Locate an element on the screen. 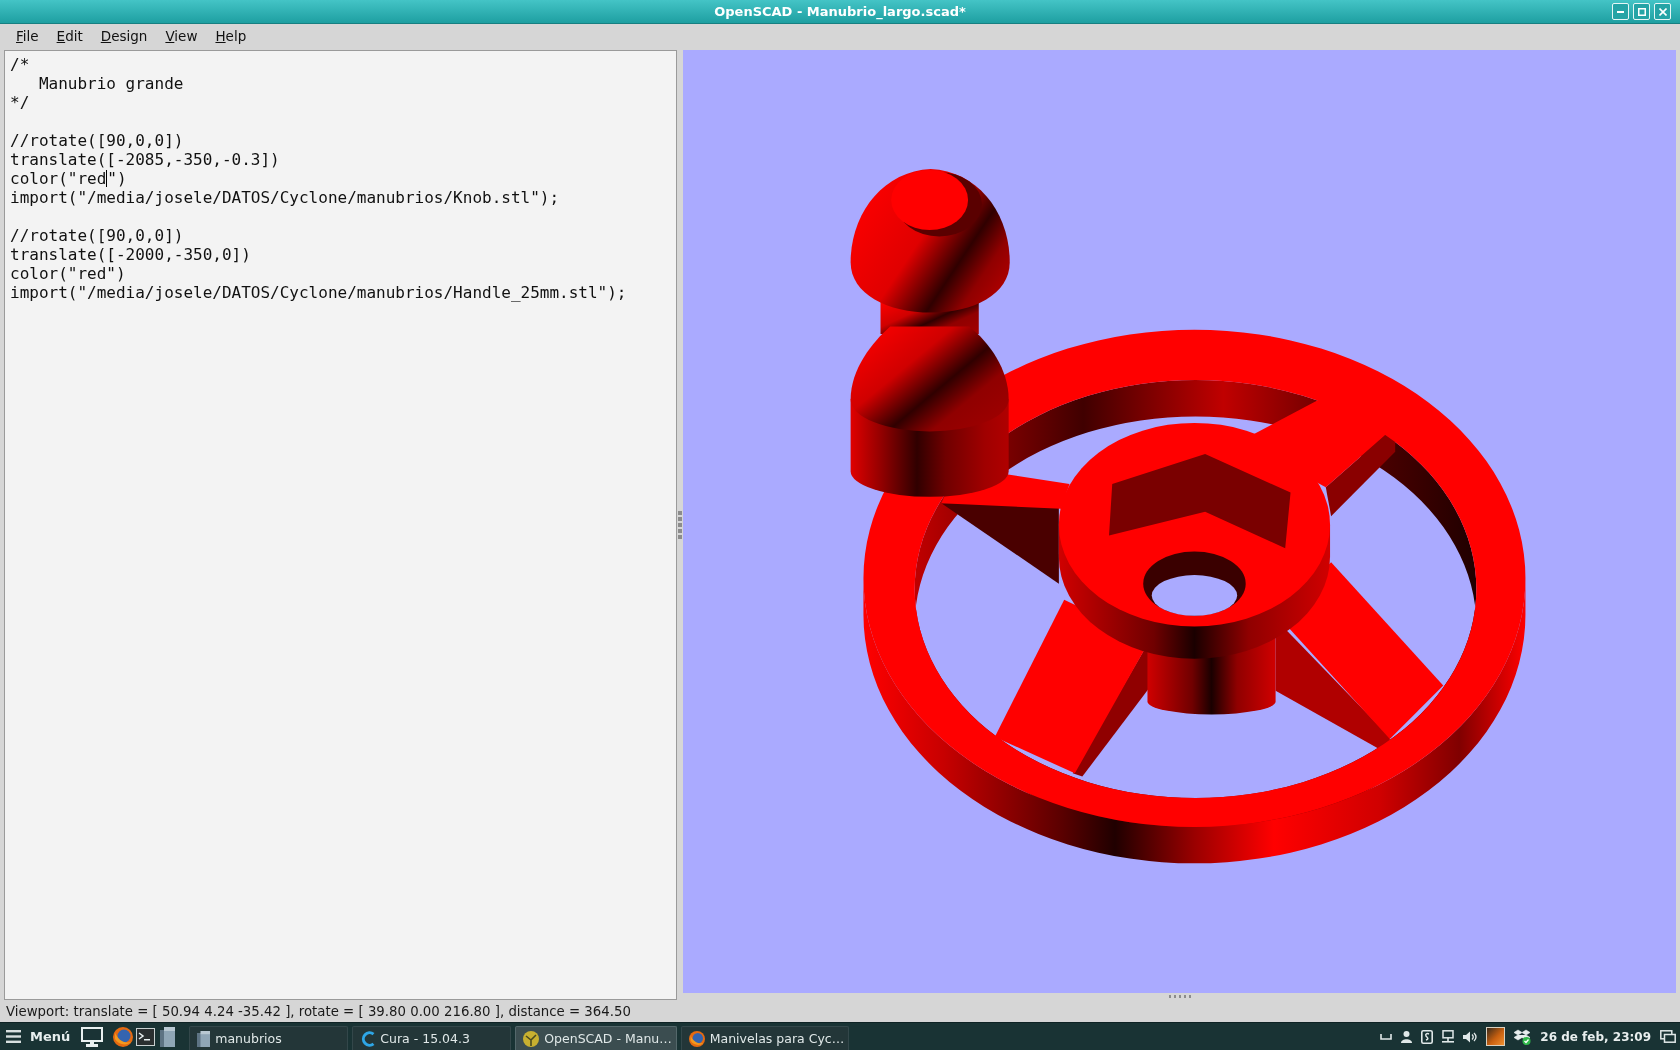  start-menu-button: Menú is located at coordinates (38, 1036).